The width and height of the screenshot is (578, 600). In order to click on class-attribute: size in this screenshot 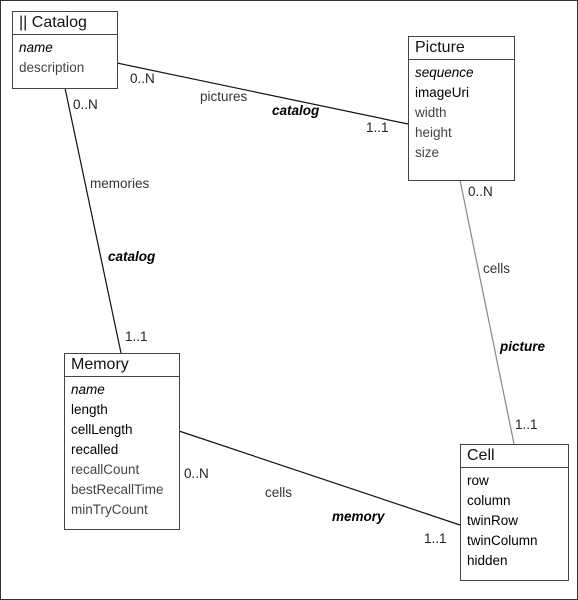, I will do `click(427, 152)`.